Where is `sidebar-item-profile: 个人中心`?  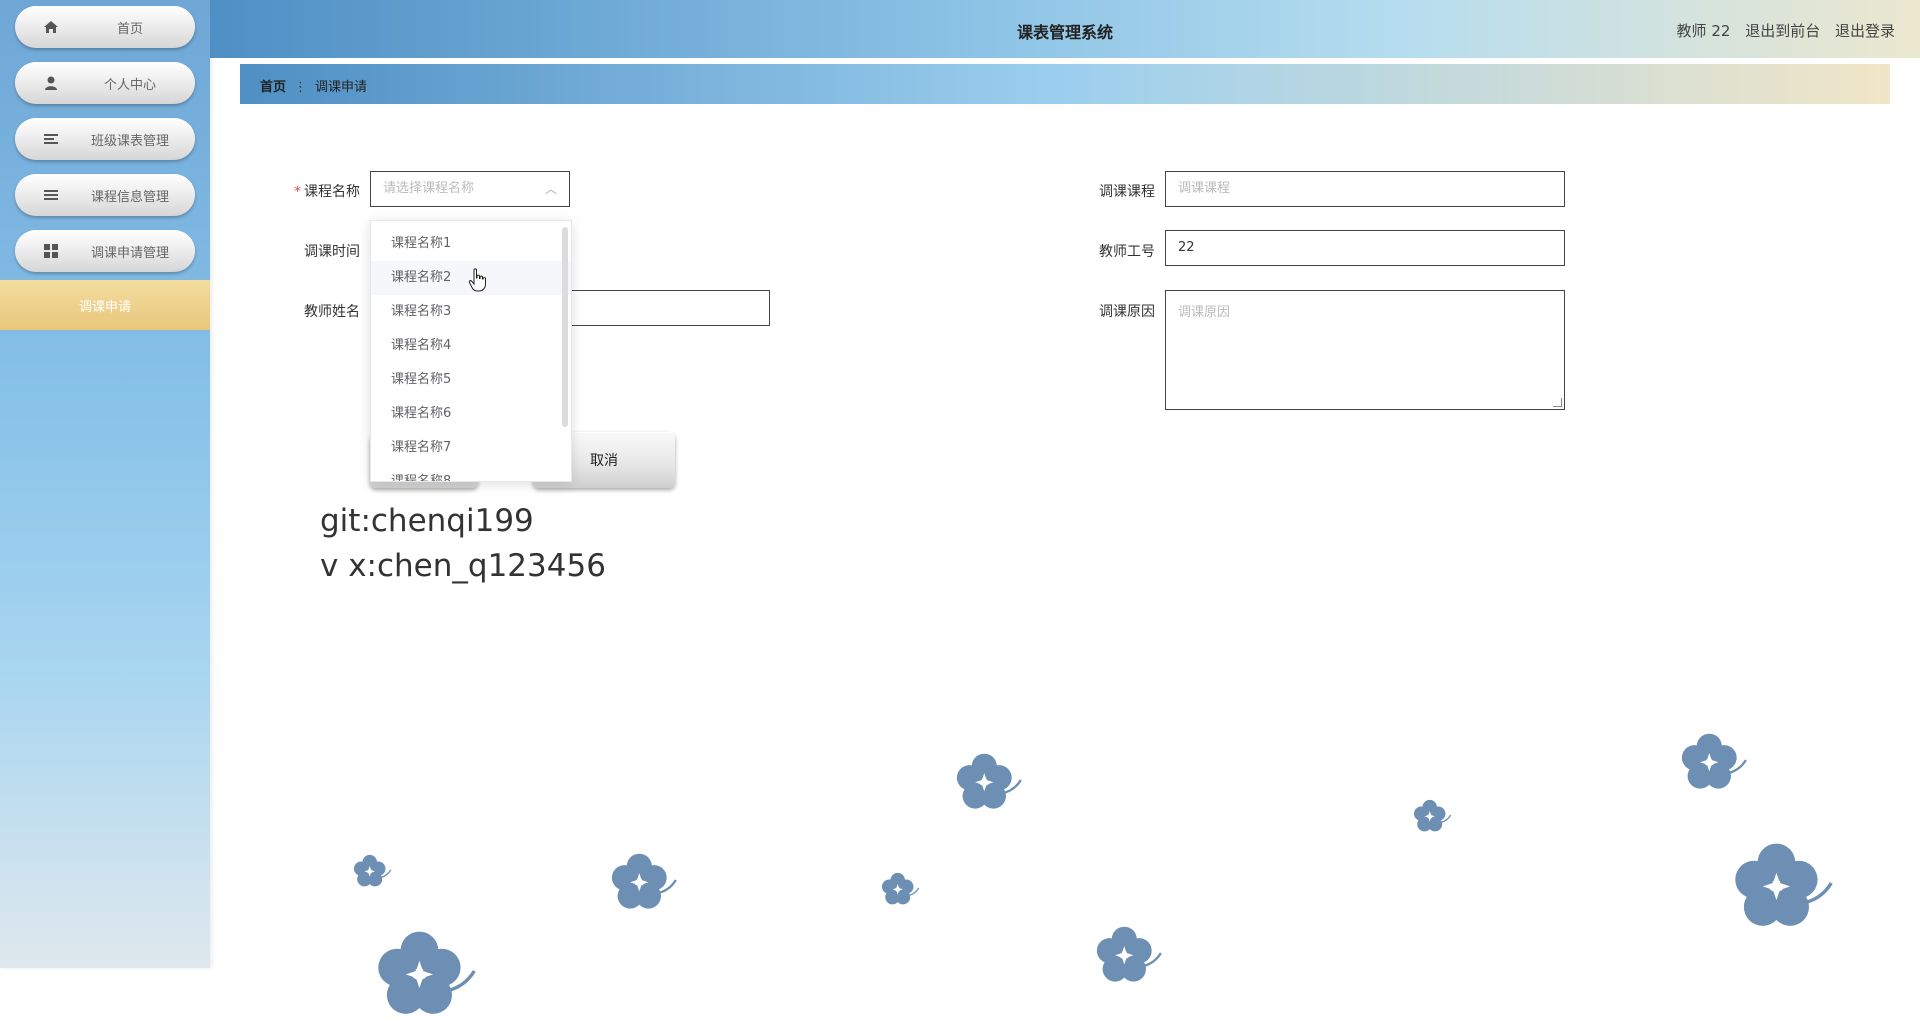 sidebar-item-profile: 个人中心 is located at coordinates (105, 83).